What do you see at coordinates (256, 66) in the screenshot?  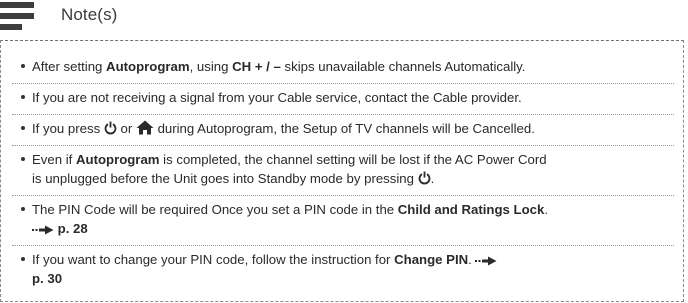 I see `bold-term: CH + / –` at bounding box center [256, 66].